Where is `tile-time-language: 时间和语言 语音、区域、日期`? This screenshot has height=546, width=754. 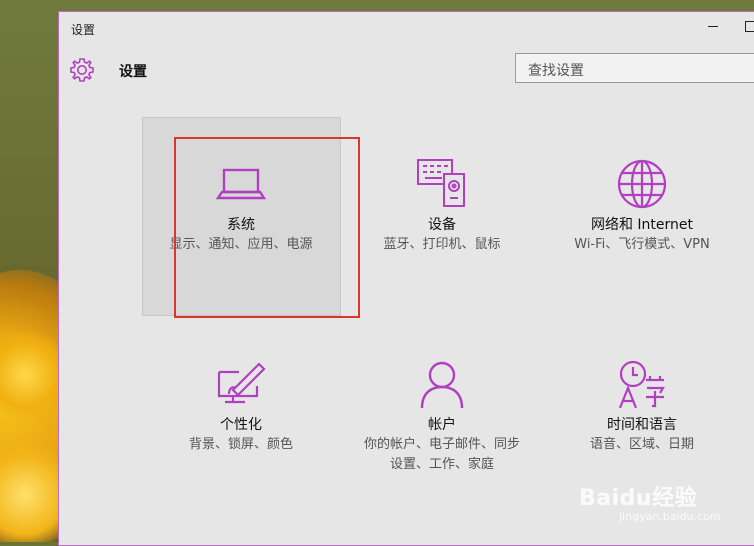
tile-time-language: 时间和语言 语音、区域、日期 is located at coordinates (642, 406).